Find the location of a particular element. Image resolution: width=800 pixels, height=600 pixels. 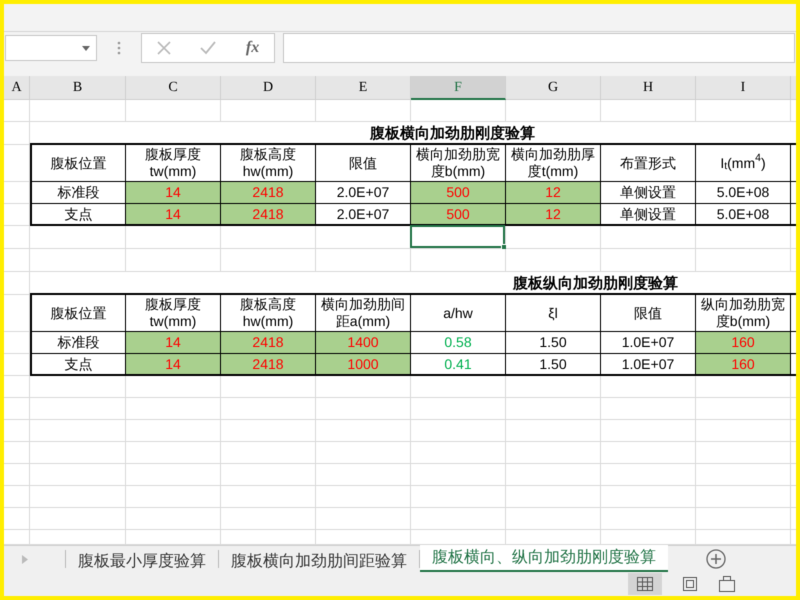

header-cell: ξl is located at coordinates (553, 313).